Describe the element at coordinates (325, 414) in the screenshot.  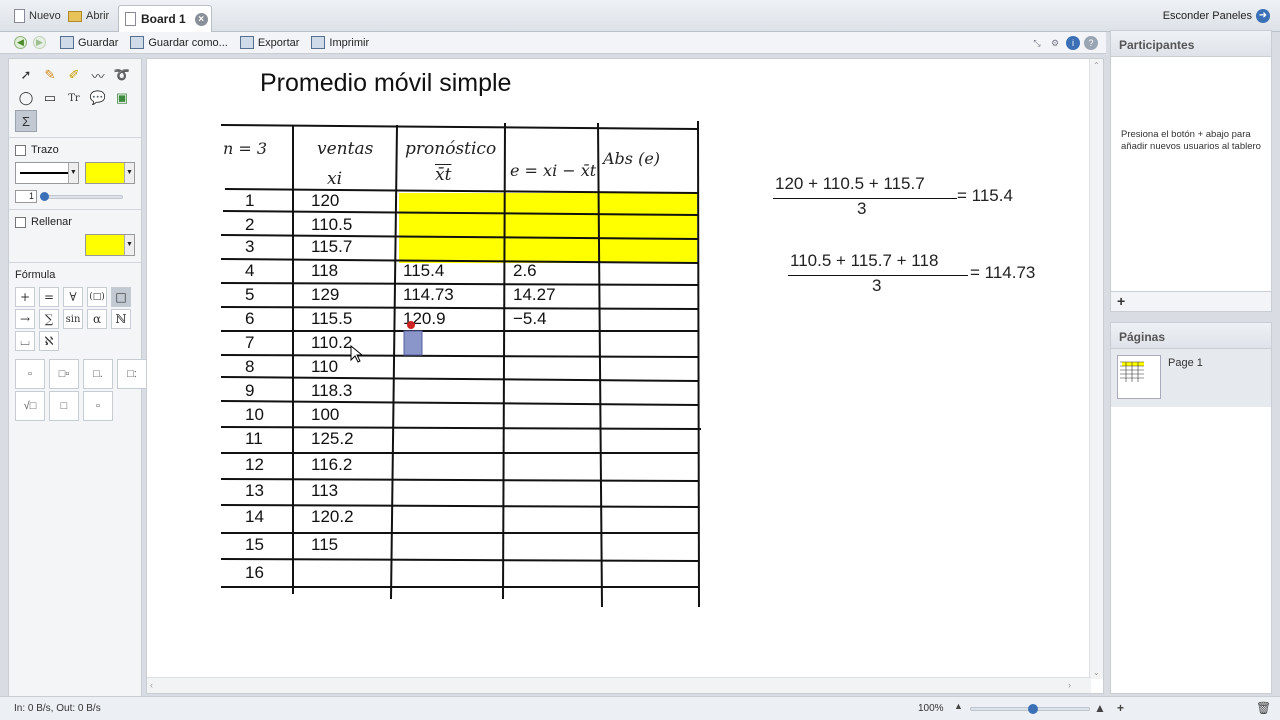
I see `sales-value: 100` at that location.